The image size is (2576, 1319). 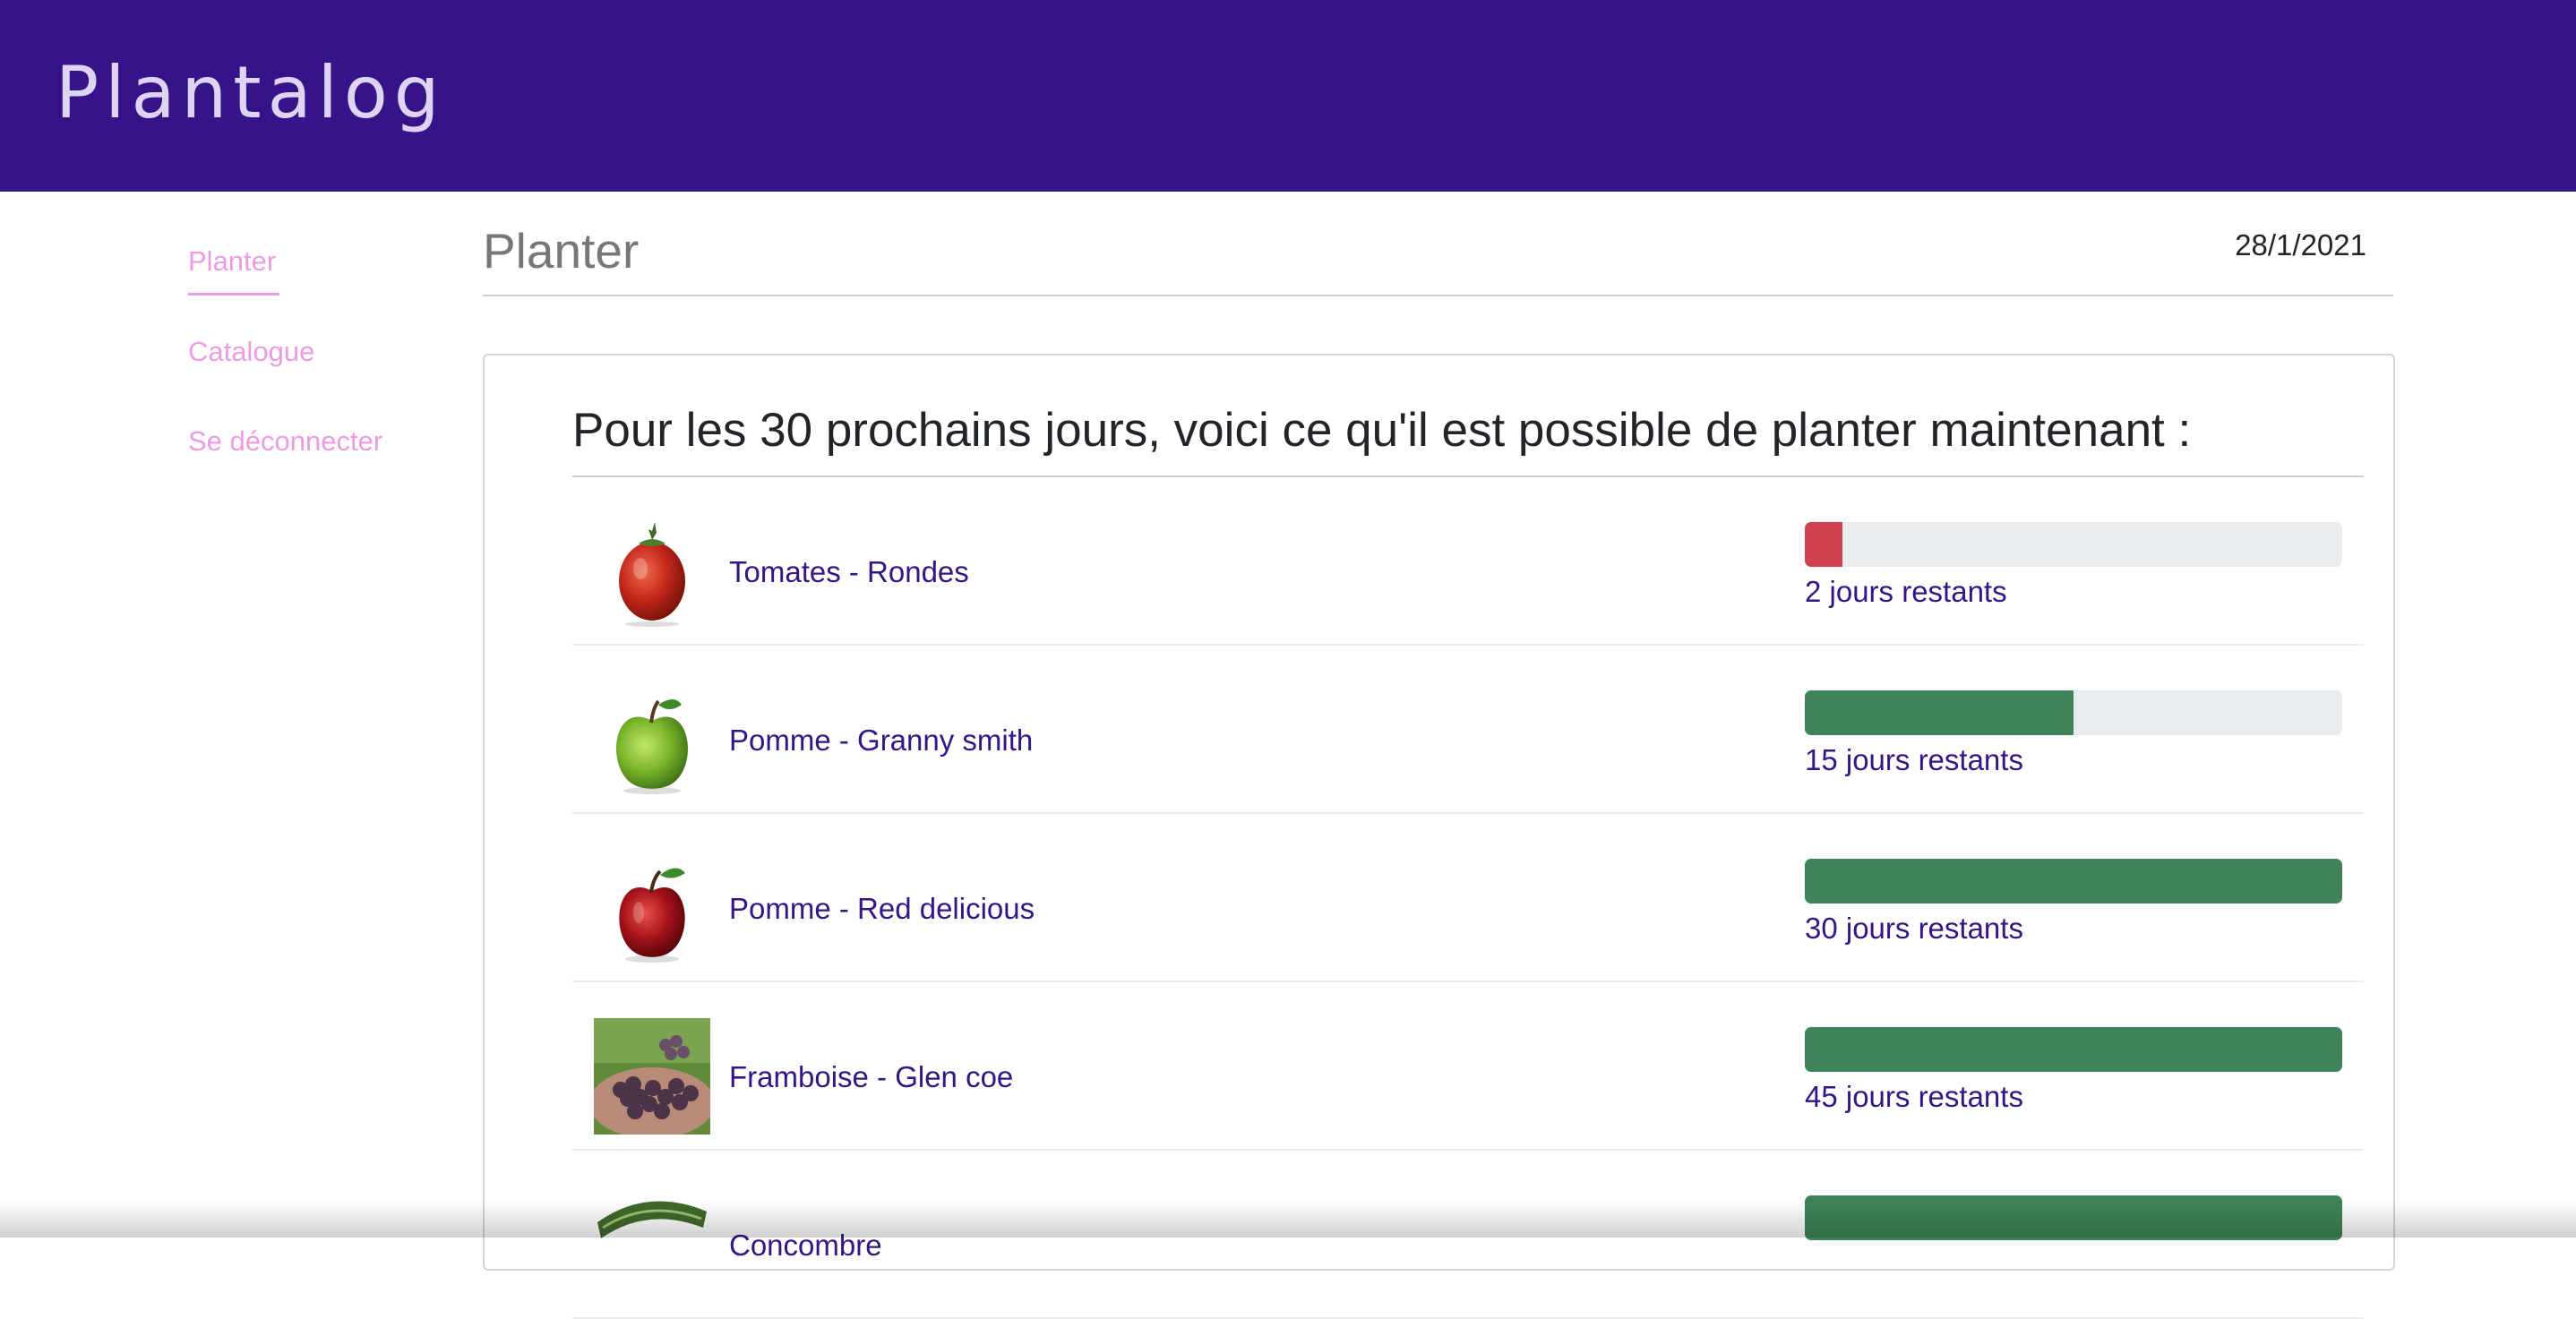 What do you see at coordinates (652, 915) in the screenshot?
I see `red-apple-image` at bounding box center [652, 915].